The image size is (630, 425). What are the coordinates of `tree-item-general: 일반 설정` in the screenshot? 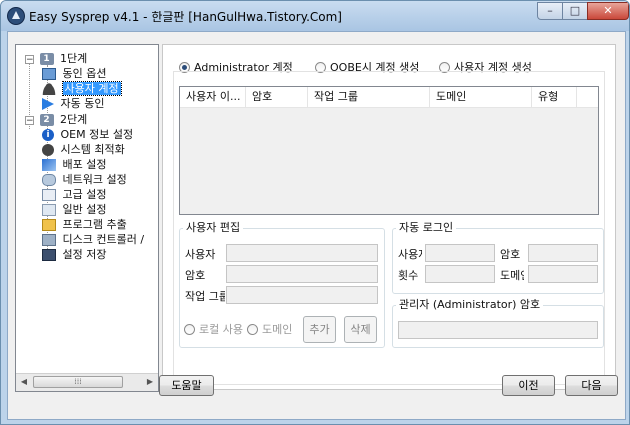 It's located at (74, 209).